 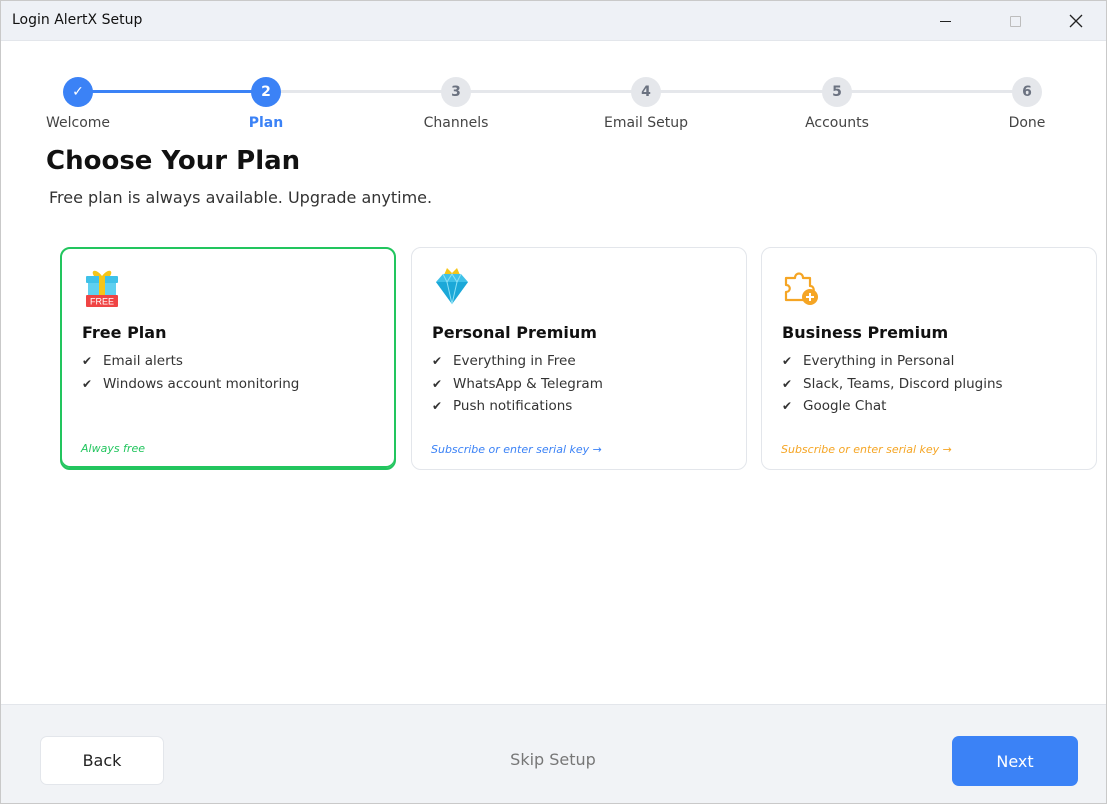 What do you see at coordinates (837, 123) in the screenshot?
I see `step-label: Accounts` at bounding box center [837, 123].